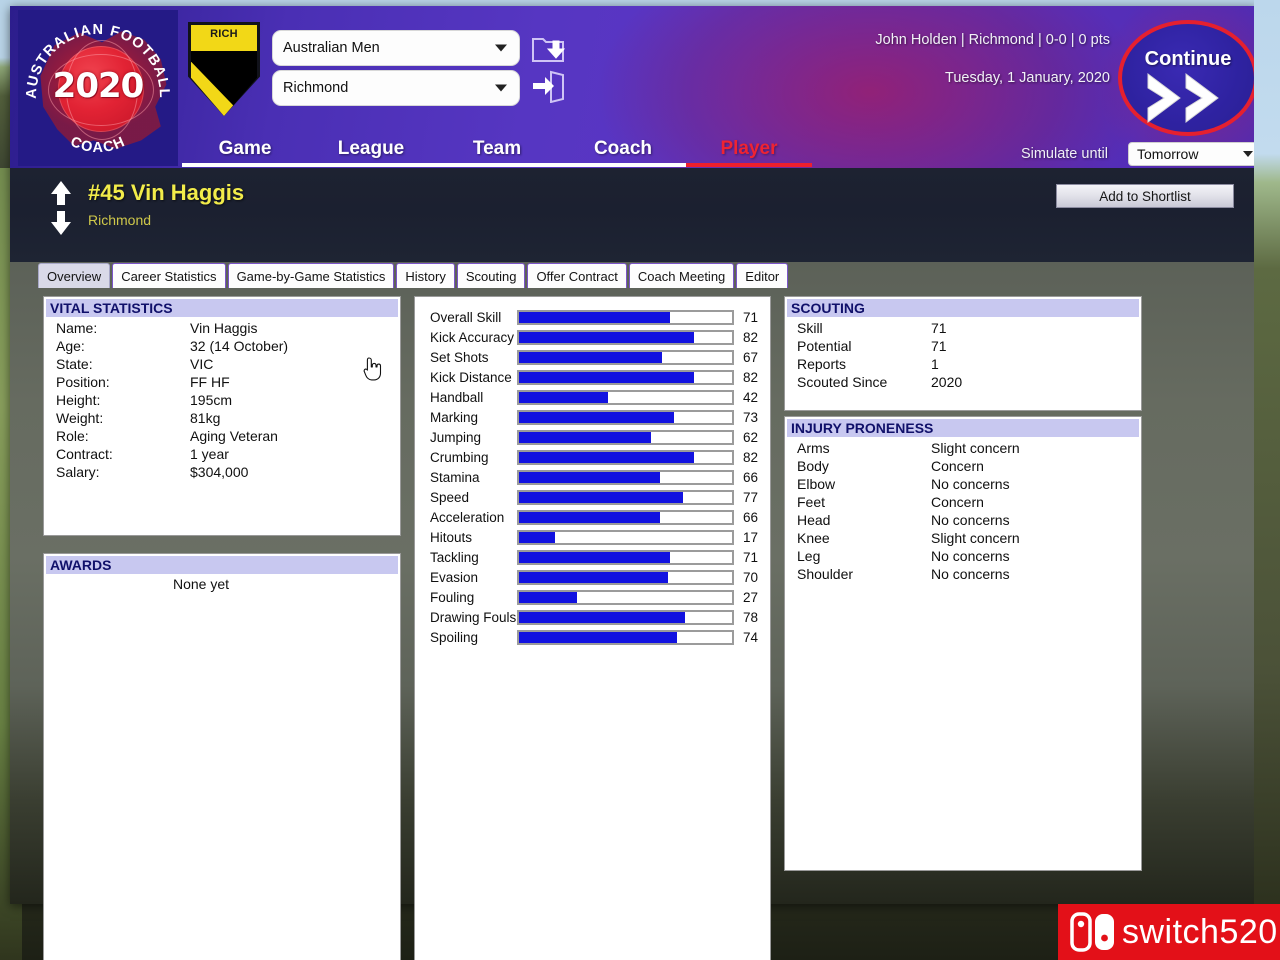  What do you see at coordinates (473, 617) in the screenshot?
I see `skill-label: Drawing Fouls` at bounding box center [473, 617].